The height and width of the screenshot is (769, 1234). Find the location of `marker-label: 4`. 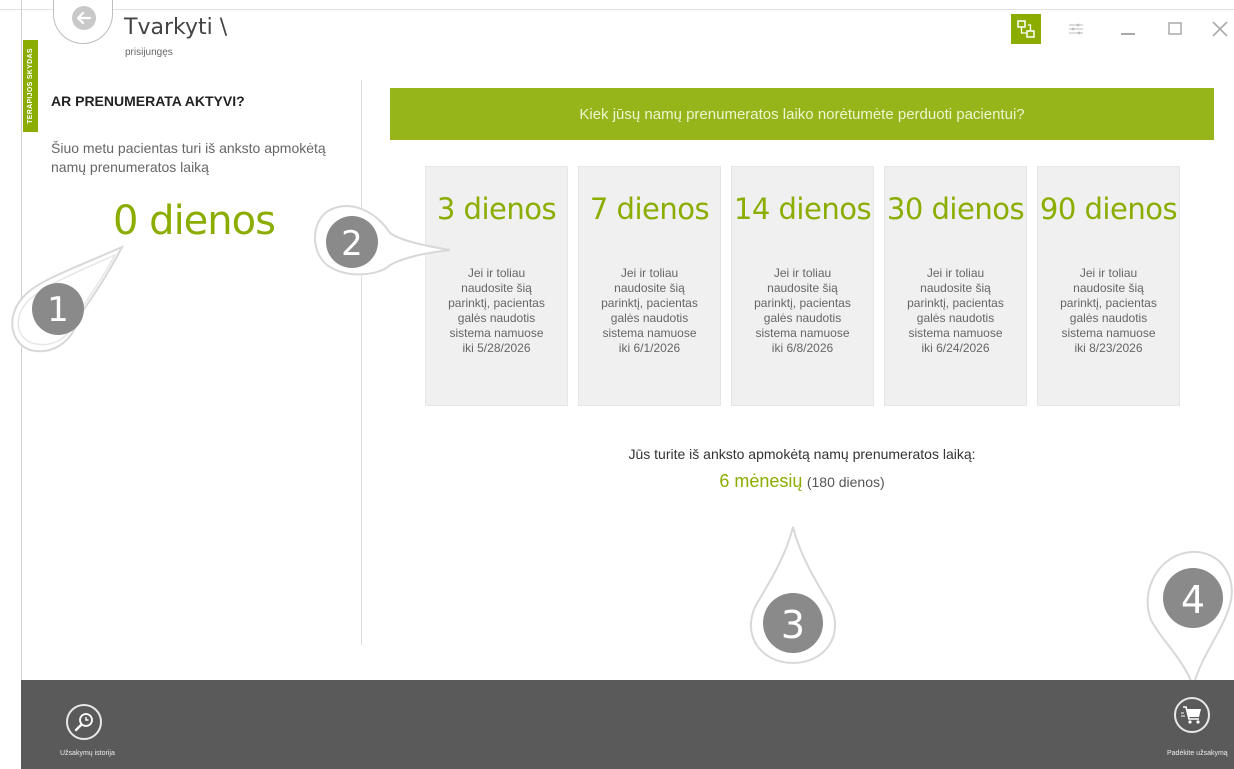

marker-label: 4 is located at coordinates (1193, 600).